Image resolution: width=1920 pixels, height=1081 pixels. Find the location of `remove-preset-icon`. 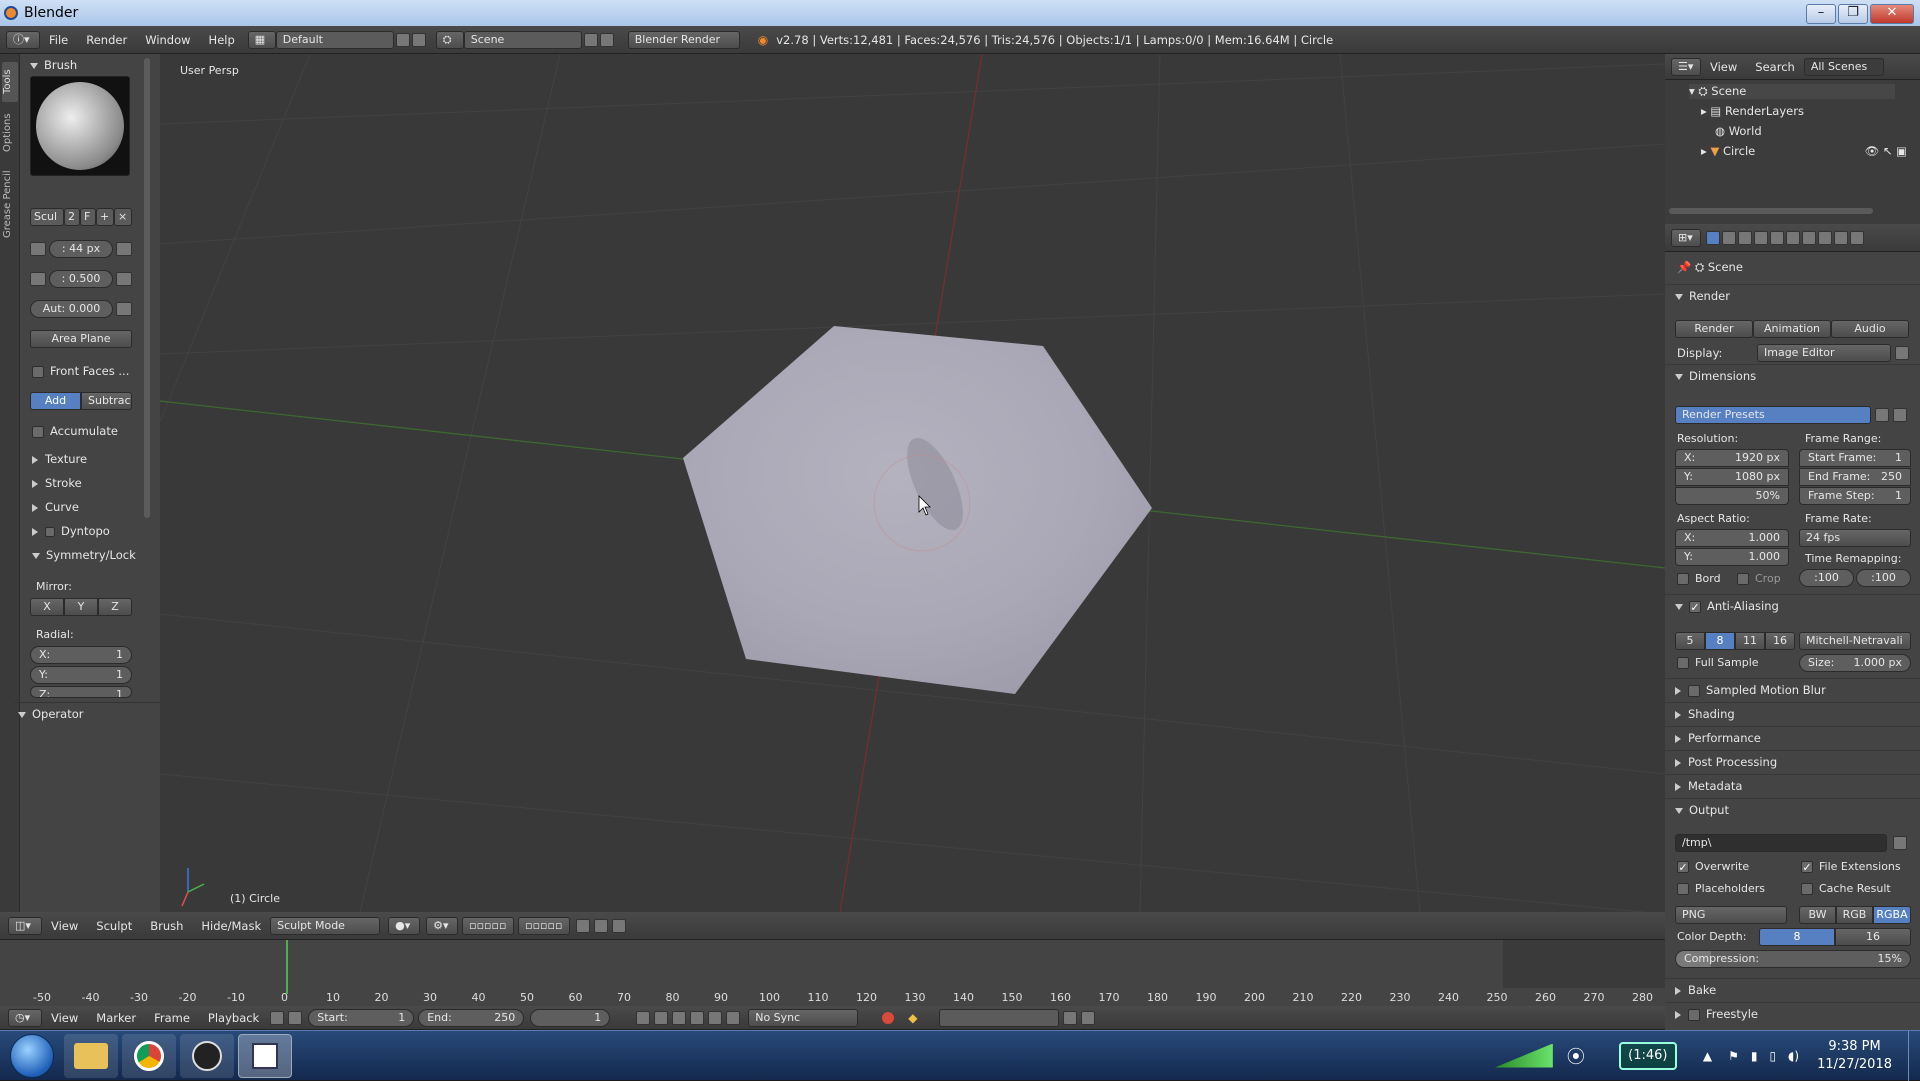

remove-preset-icon is located at coordinates (1900, 415).